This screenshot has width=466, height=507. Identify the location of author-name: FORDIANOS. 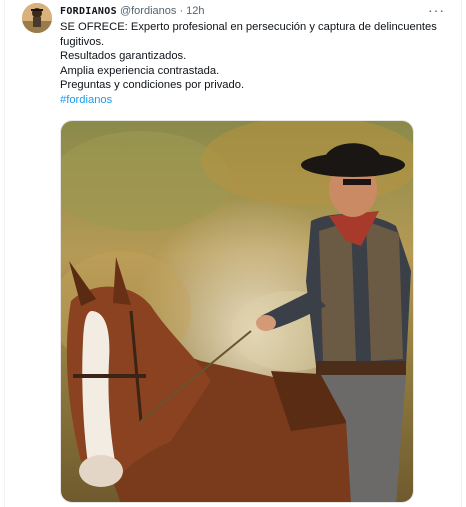
(88, 11).